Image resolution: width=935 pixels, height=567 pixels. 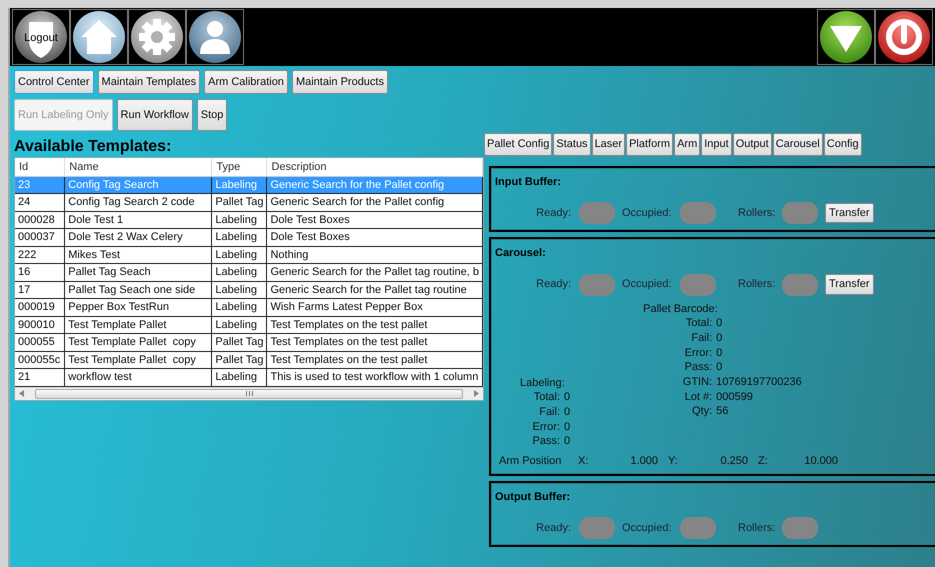 What do you see at coordinates (54, 82) in the screenshot?
I see `nav-button: Control Center` at bounding box center [54, 82].